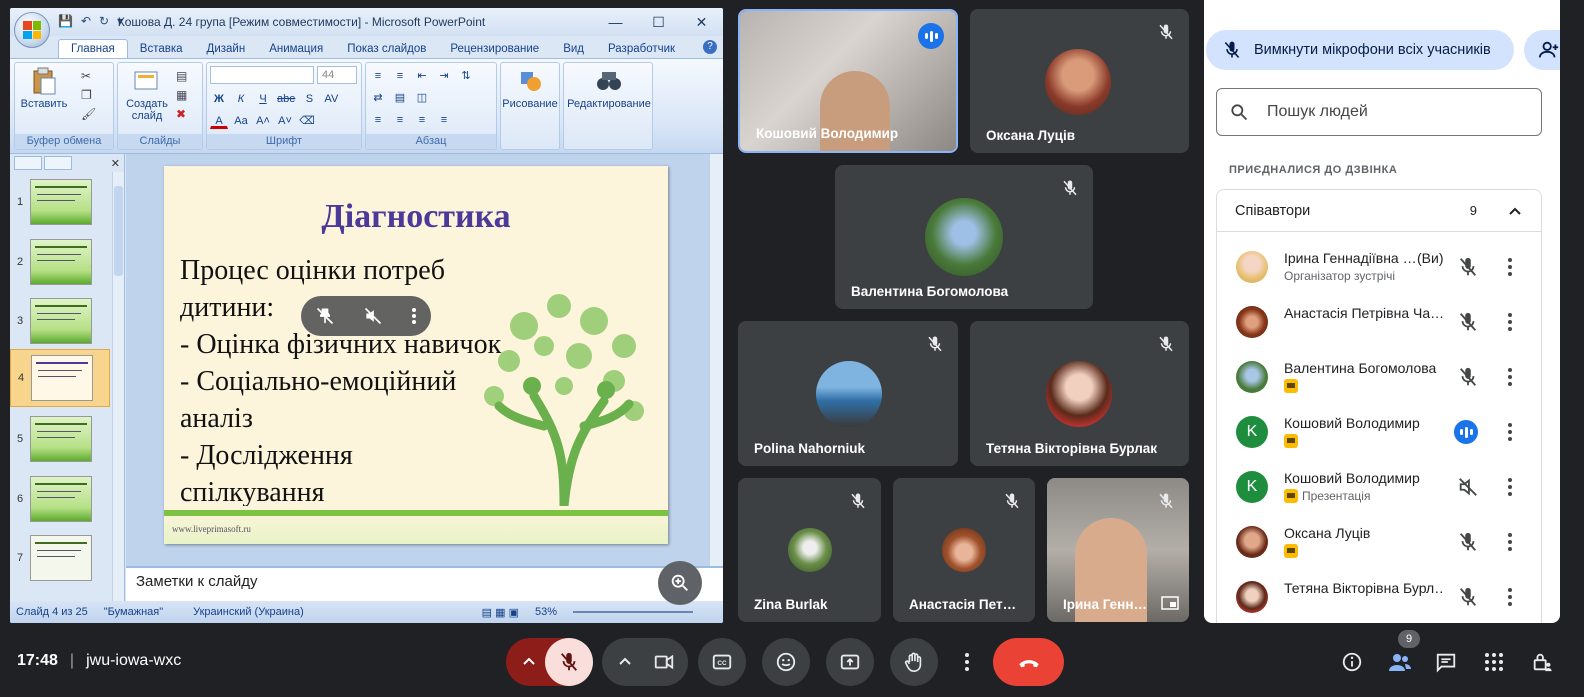  Describe the element at coordinates (701, 22) in the screenshot. I see `close-icon: ✕` at that location.